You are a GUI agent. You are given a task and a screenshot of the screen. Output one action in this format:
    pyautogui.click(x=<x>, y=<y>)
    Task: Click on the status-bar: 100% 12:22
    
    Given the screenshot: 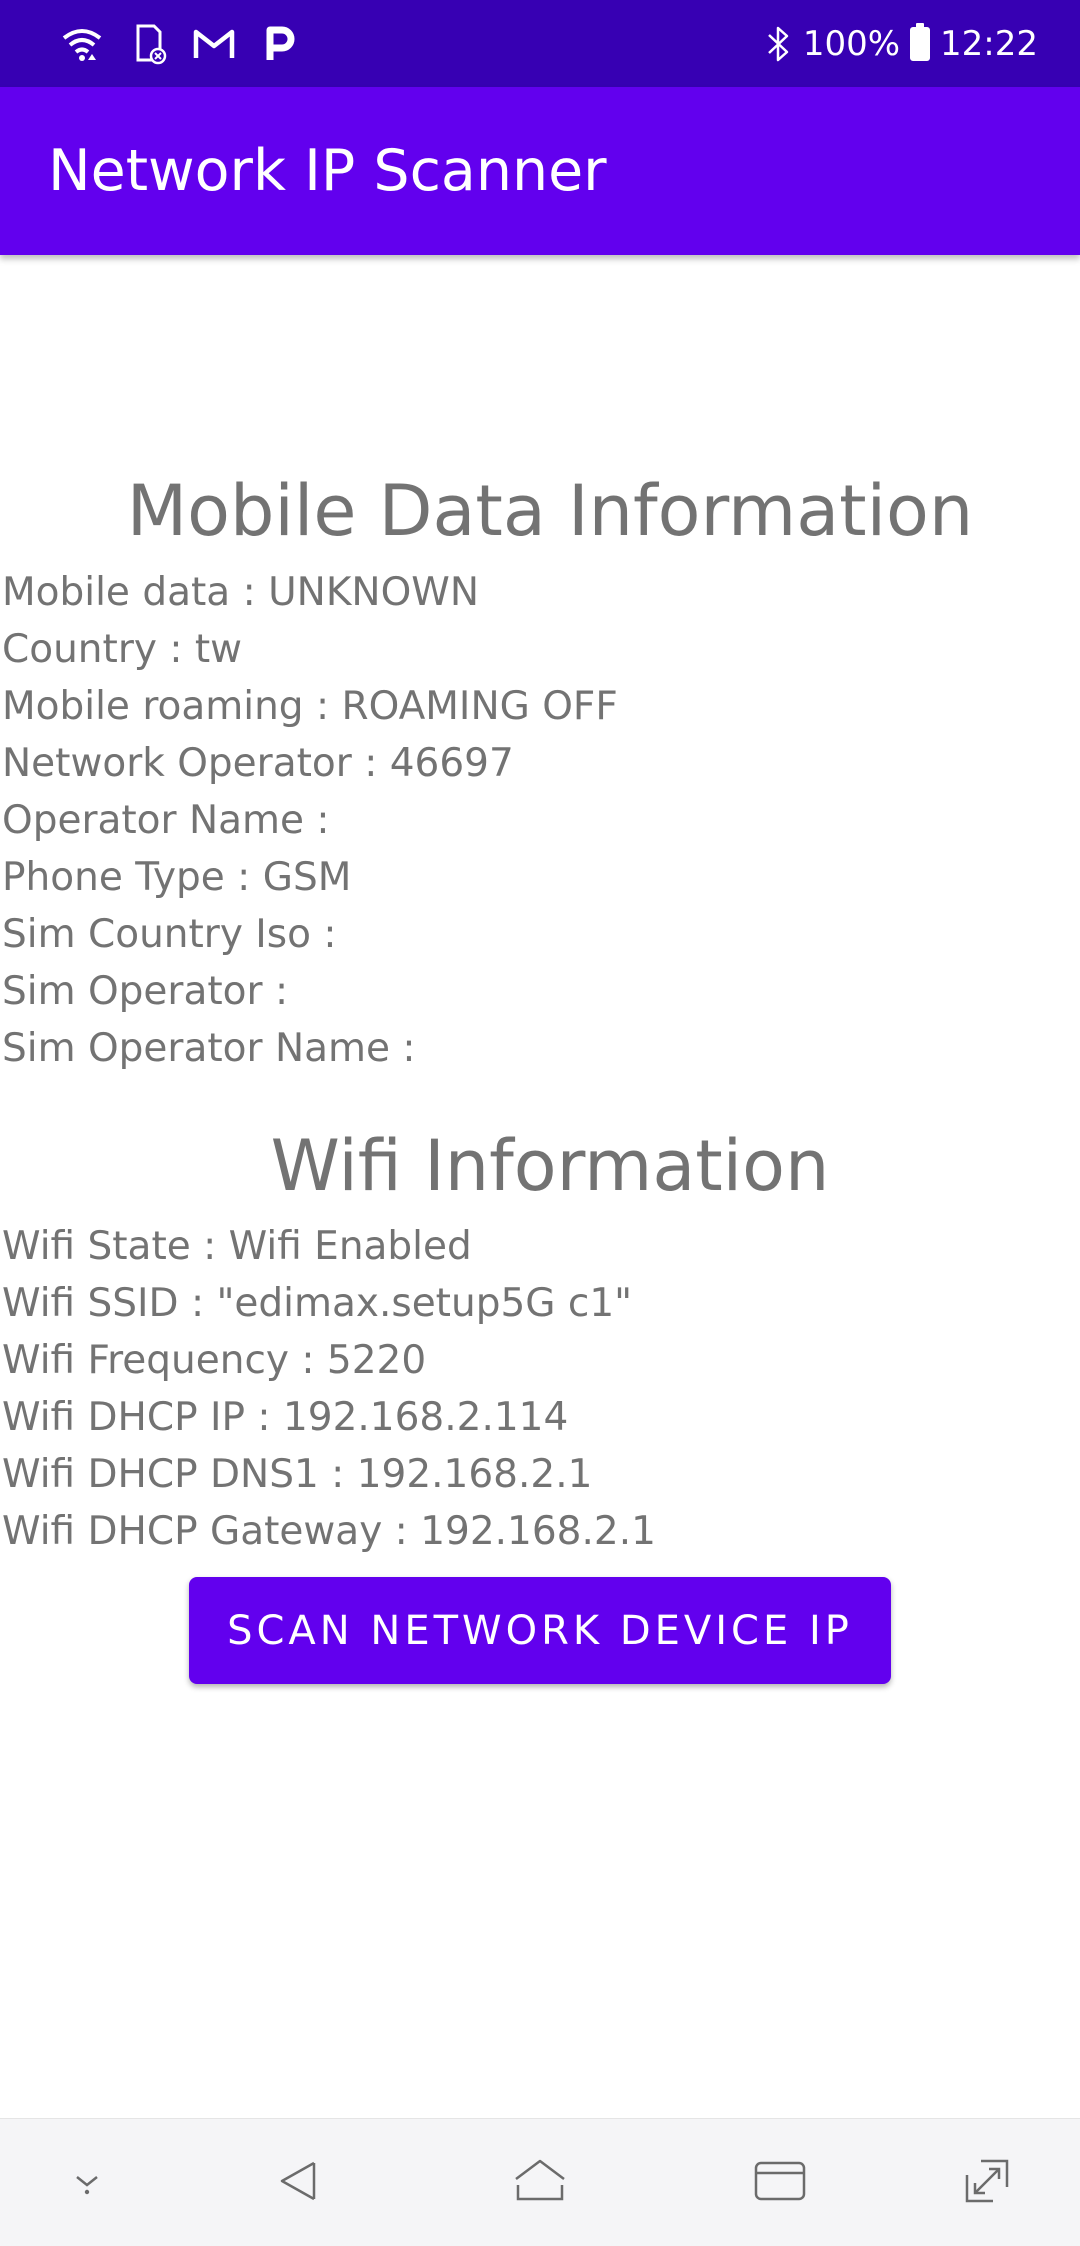 What is the action you would take?
    pyautogui.click(x=540, y=43)
    